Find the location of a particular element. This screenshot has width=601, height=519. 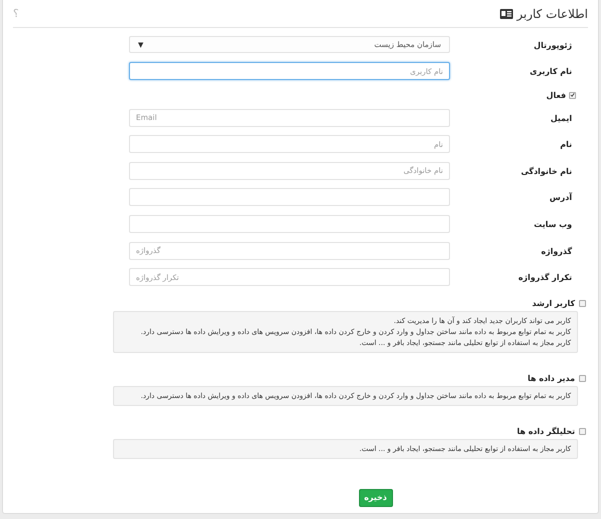

checkbox-label: فعال is located at coordinates (556, 95).